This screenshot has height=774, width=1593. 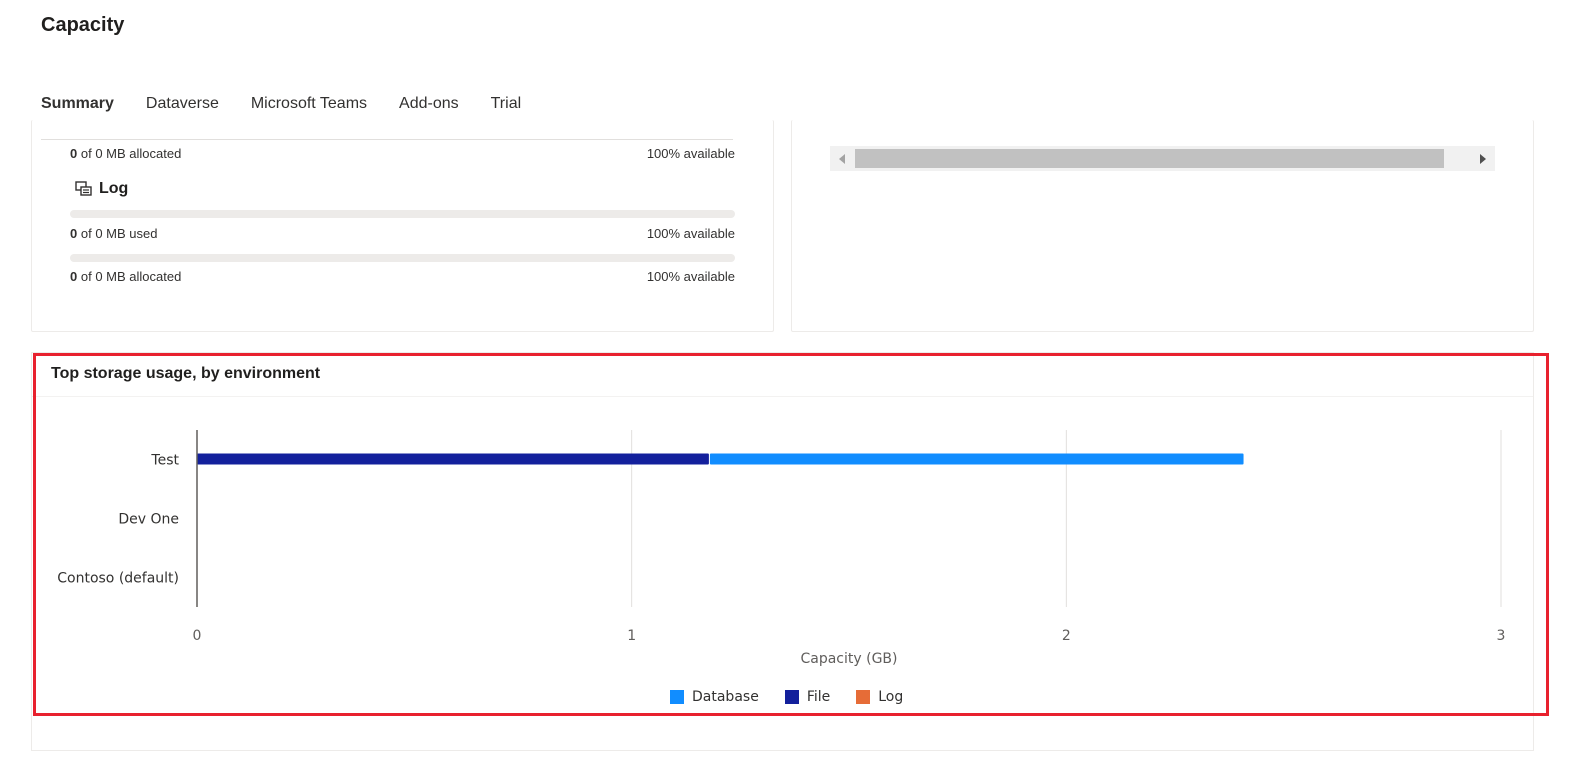 What do you see at coordinates (976, 459) in the screenshot?
I see `bar-database` at bounding box center [976, 459].